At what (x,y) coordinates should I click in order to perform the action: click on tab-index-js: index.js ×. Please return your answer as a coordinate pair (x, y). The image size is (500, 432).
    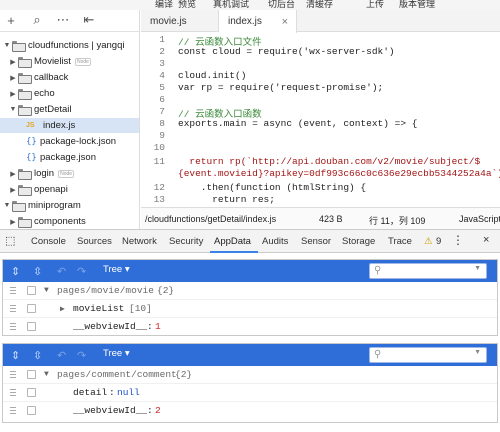
    Looking at the image, I should click on (258, 21).